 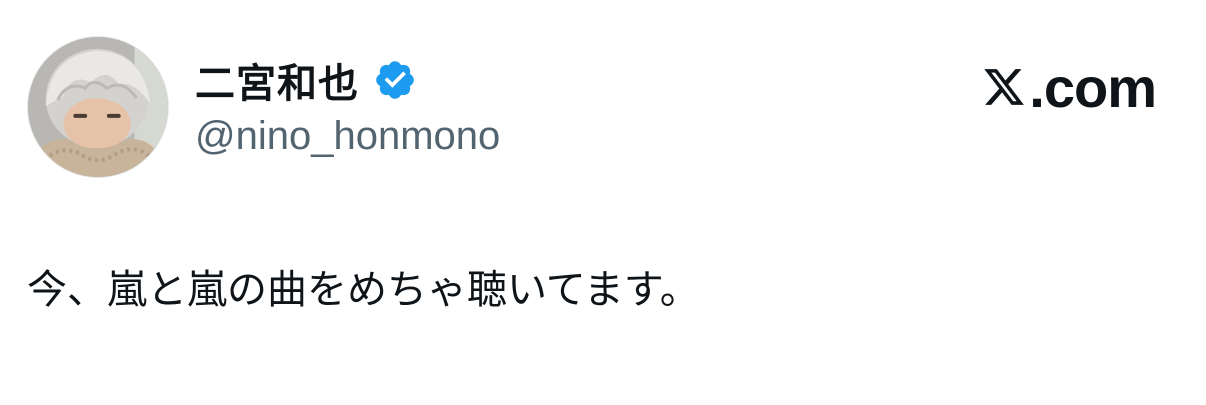 What do you see at coordinates (277, 80) in the screenshot?
I see `display-name: 二宮和也` at bounding box center [277, 80].